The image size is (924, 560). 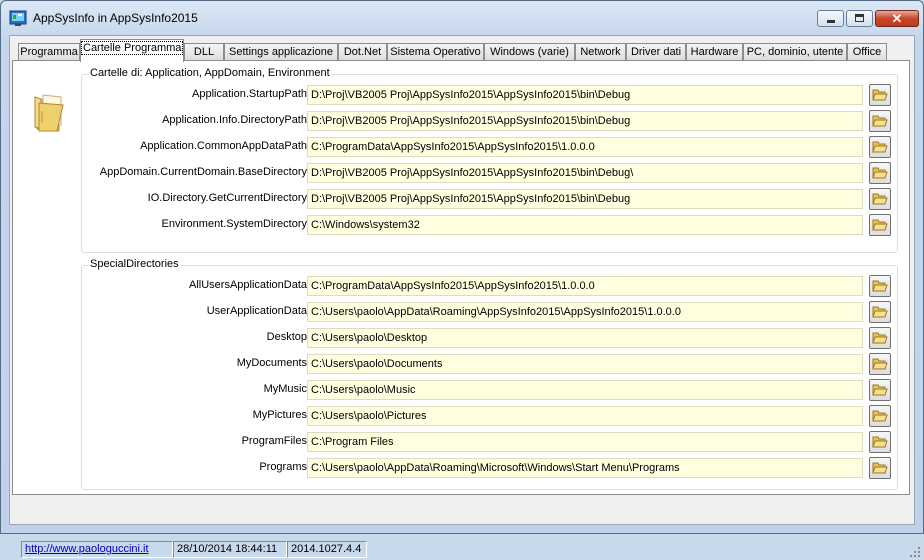 What do you see at coordinates (234, 224) in the screenshot?
I see `path-label: Environment.SystemDirectory` at bounding box center [234, 224].